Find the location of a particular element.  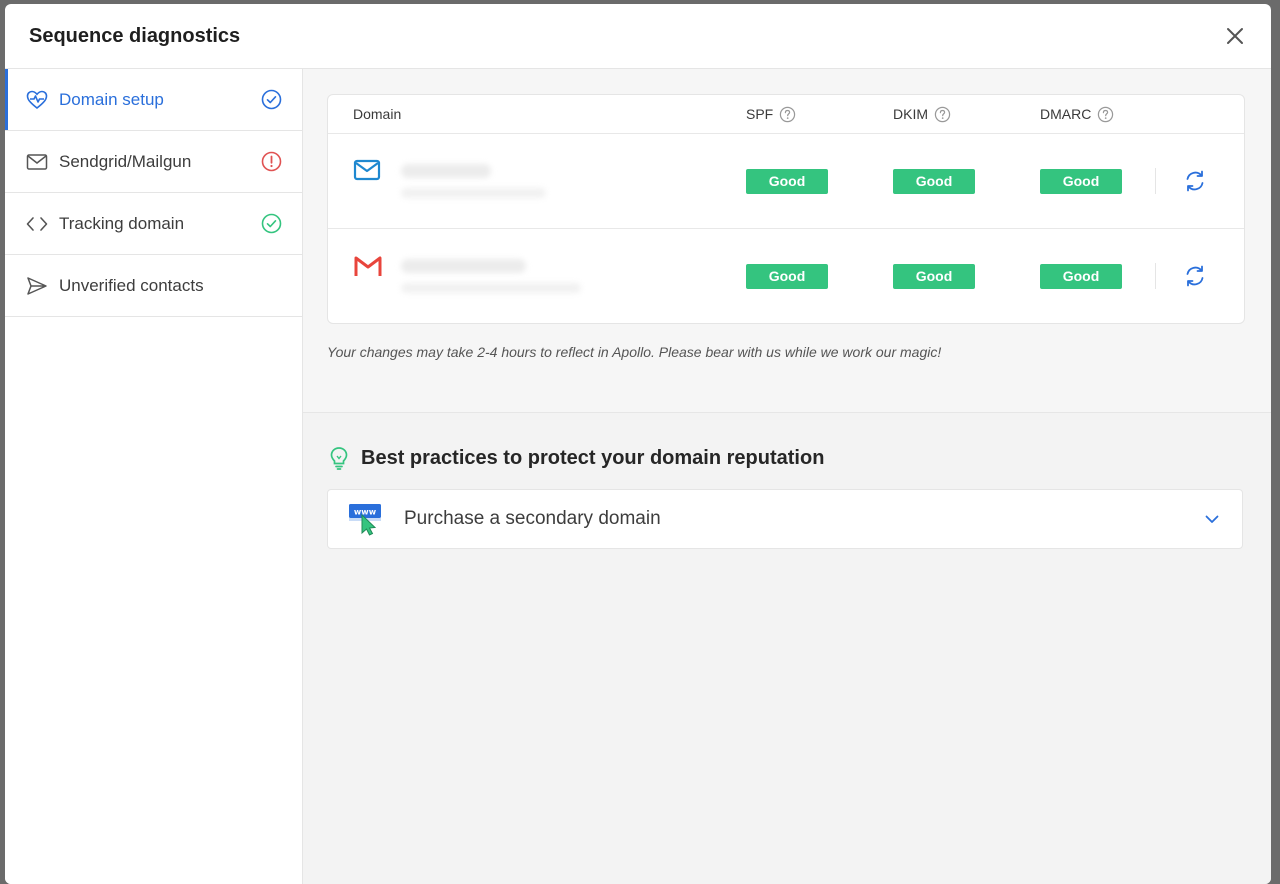

close-icon is located at coordinates (1235, 36).